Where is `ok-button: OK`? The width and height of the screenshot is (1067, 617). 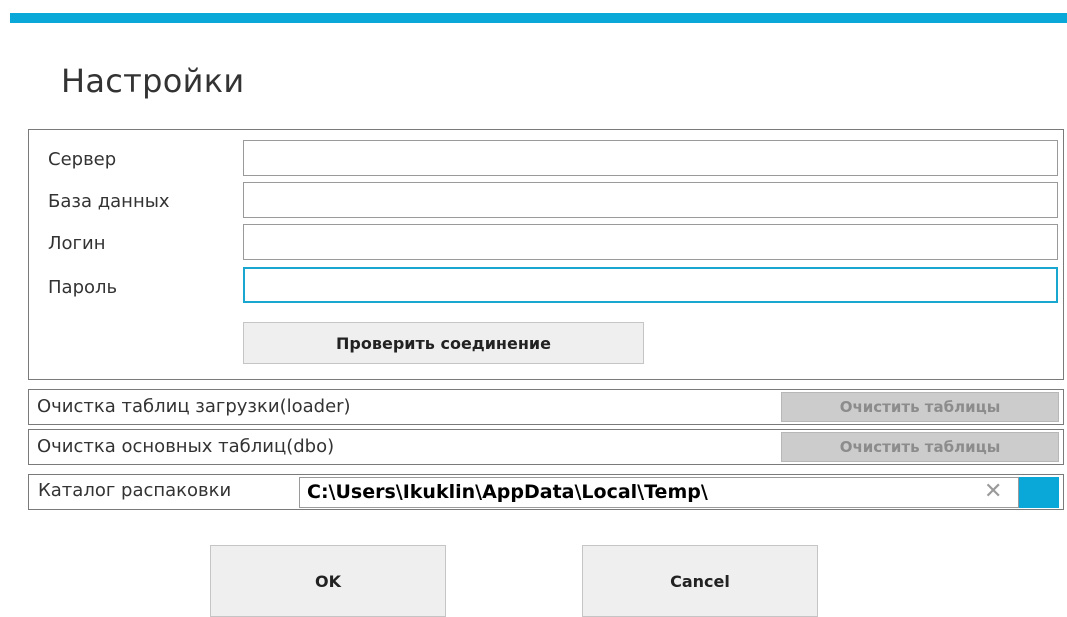
ok-button: OK is located at coordinates (328, 581).